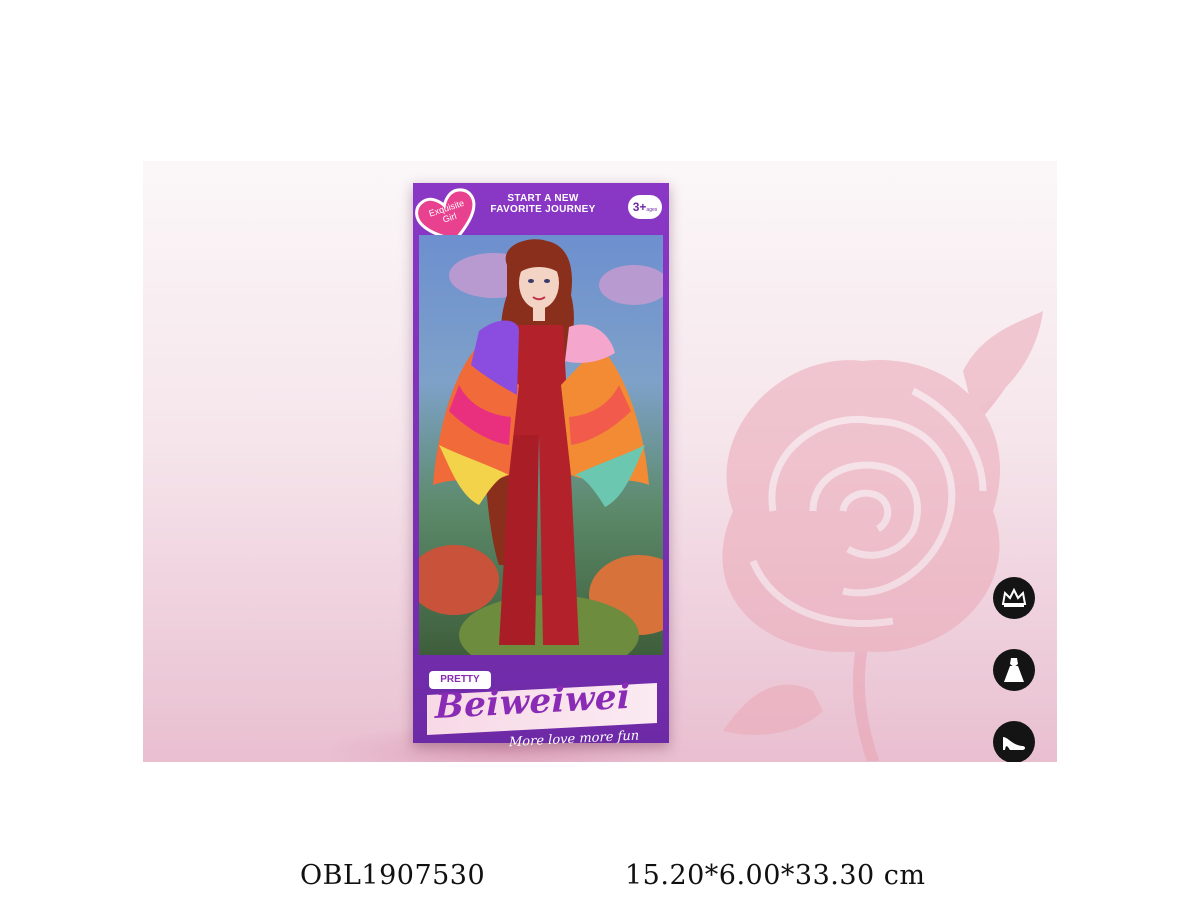 The image size is (1200, 900). What do you see at coordinates (639, 207) in the screenshot?
I see `age-label: 3+` at bounding box center [639, 207].